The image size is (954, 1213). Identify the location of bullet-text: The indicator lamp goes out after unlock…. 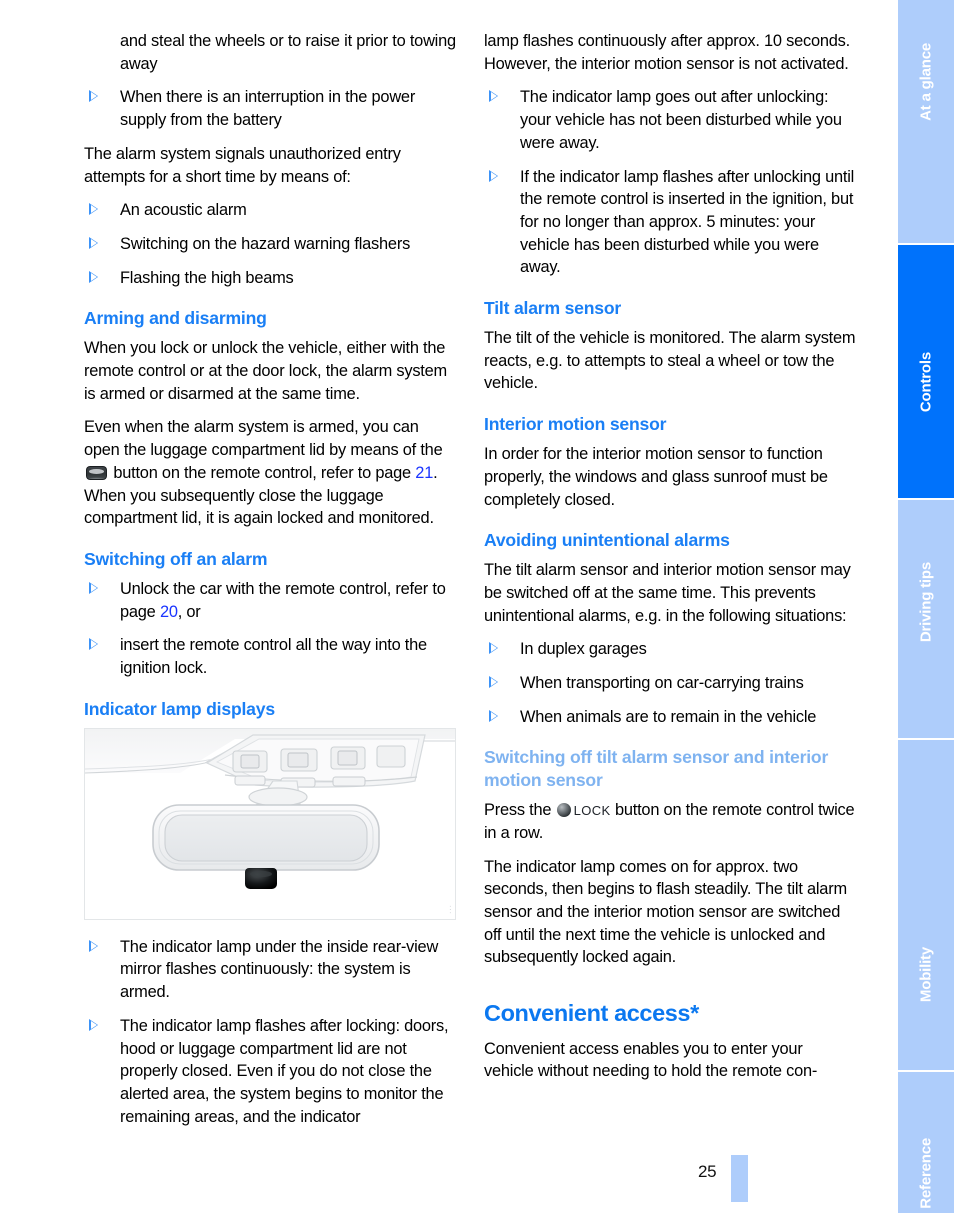
(681, 120).